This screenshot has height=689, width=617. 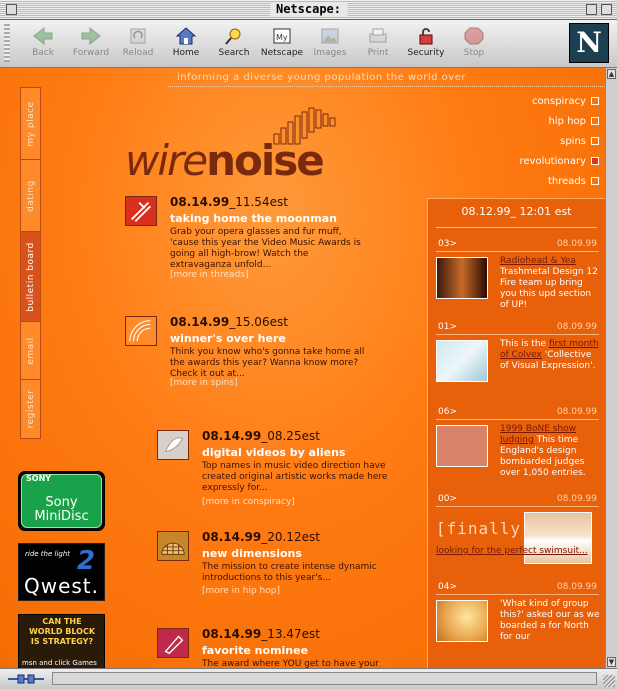 I want to click on story-date: 08.14.99_20.12est, so click(x=261, y=537).